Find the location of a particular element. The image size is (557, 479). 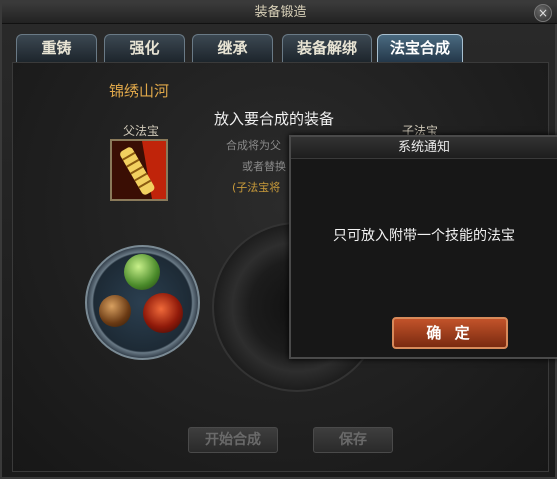

window-titlebar: 装备锻造 is located at coordinates (279, 13).